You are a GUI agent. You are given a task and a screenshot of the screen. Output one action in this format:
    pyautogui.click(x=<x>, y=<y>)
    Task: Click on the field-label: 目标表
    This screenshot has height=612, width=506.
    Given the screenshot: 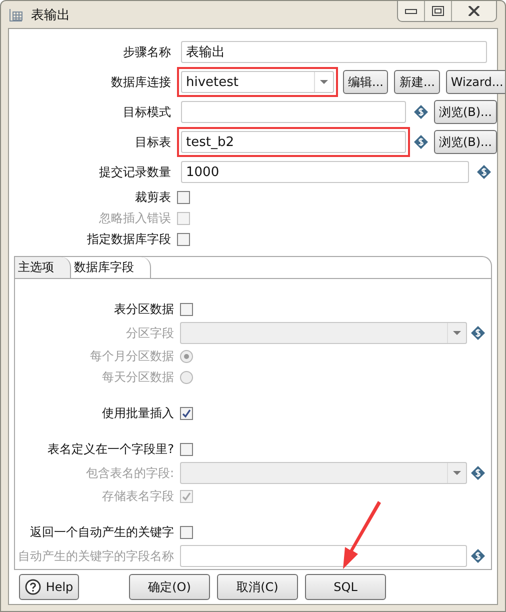 What is the action you would take?
    pyautogui.click(x=153, y=142)
    